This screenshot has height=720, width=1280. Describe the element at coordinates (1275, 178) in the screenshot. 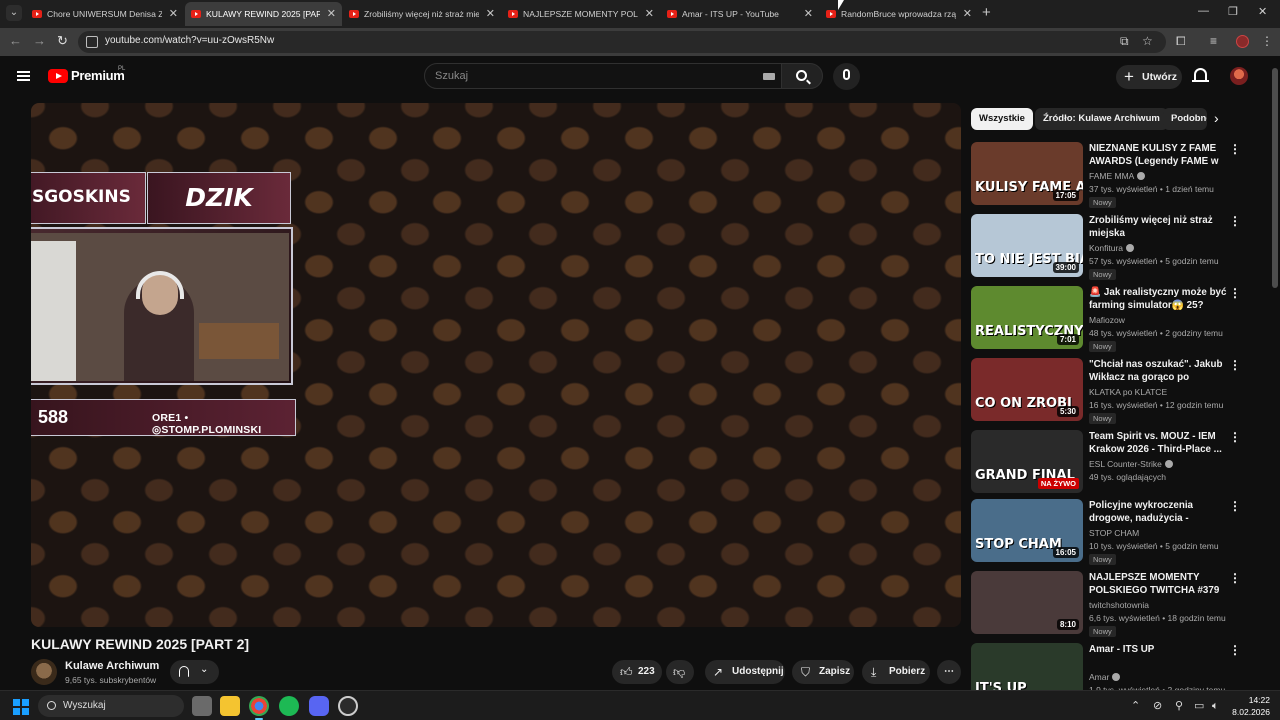

I see `scrollbar-thumb` at that location.